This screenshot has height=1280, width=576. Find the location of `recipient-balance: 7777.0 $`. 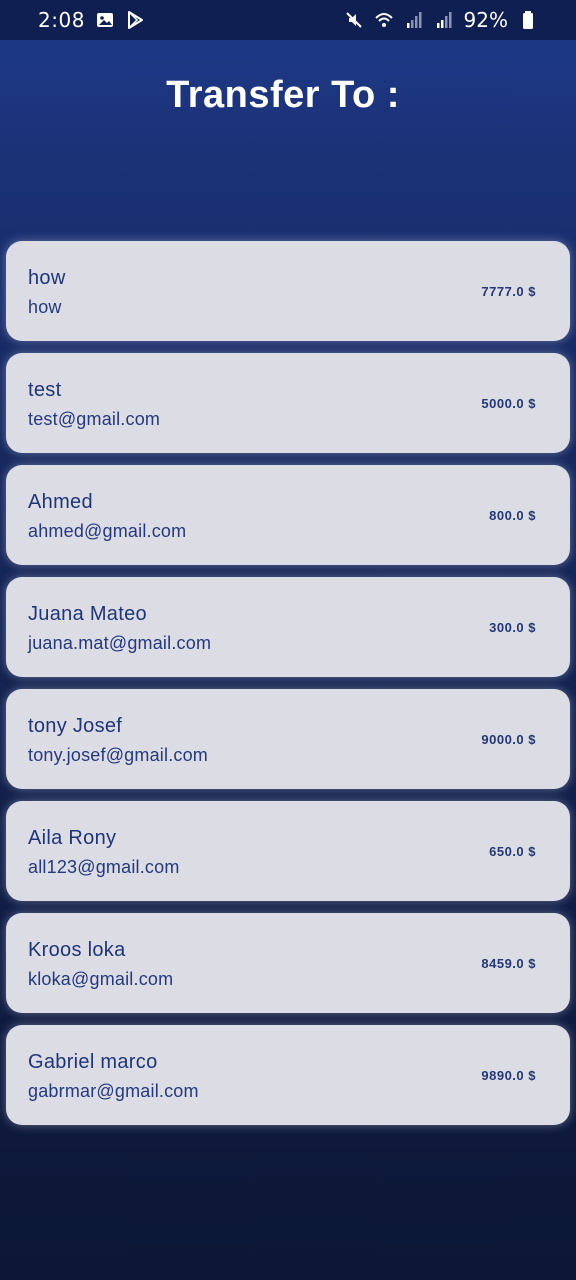

recipient-balance: 7777.0 $ is located at coordinates (508, 291).